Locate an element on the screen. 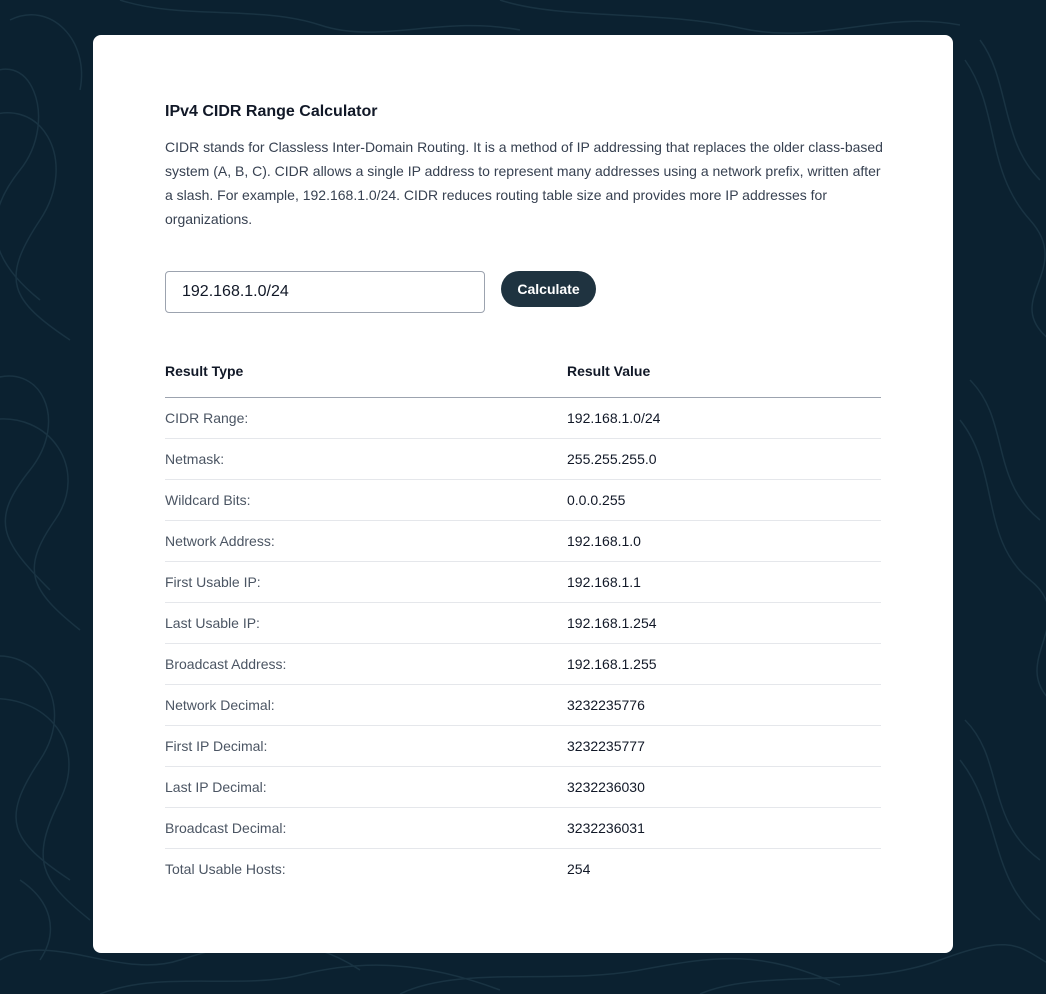 The height and width of the screenshot is (994, 1046). row-label: Broadcast Address: is located at coordinates (226, 664).